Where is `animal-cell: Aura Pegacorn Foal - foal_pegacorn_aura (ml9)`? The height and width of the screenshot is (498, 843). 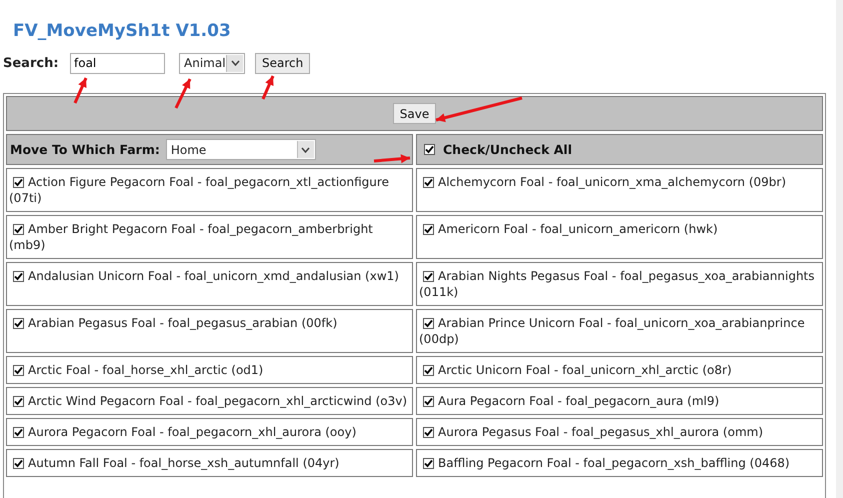
animal-cell: Aura Pegacorn Foal - foal_pegacorn_aura (ml9) is located at coordinates (619, 401).